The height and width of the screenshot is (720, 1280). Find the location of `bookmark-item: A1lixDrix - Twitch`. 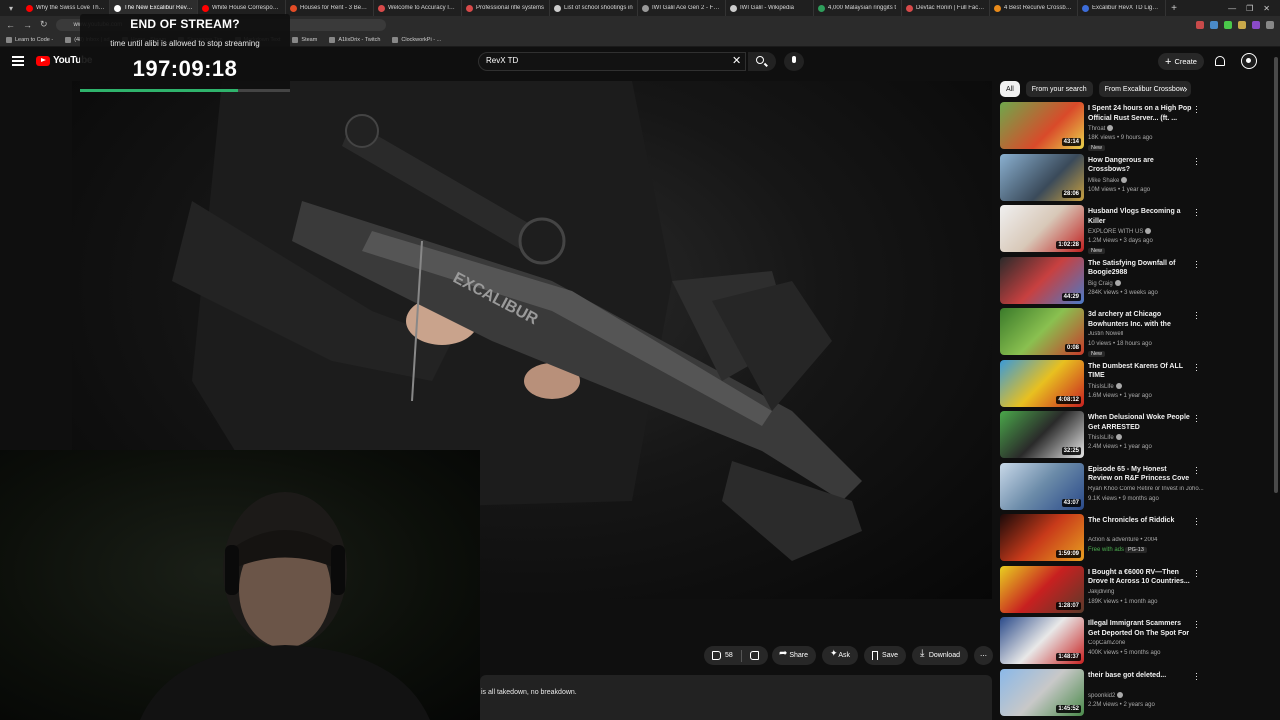

bookmark-item: A1lixDrix - Twitch is located at coordinates (354, 39).